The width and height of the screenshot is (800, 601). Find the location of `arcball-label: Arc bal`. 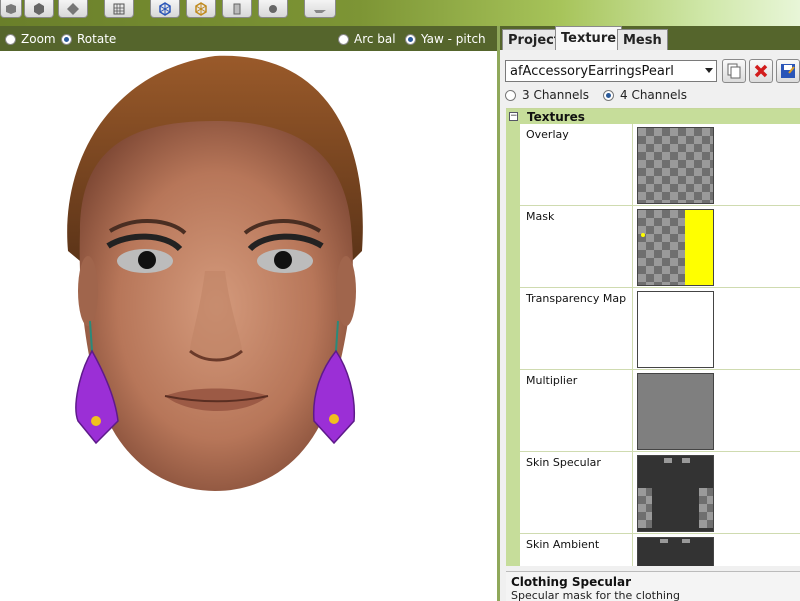

arcball-label: Arc bal is located at coordinates (375, 39).